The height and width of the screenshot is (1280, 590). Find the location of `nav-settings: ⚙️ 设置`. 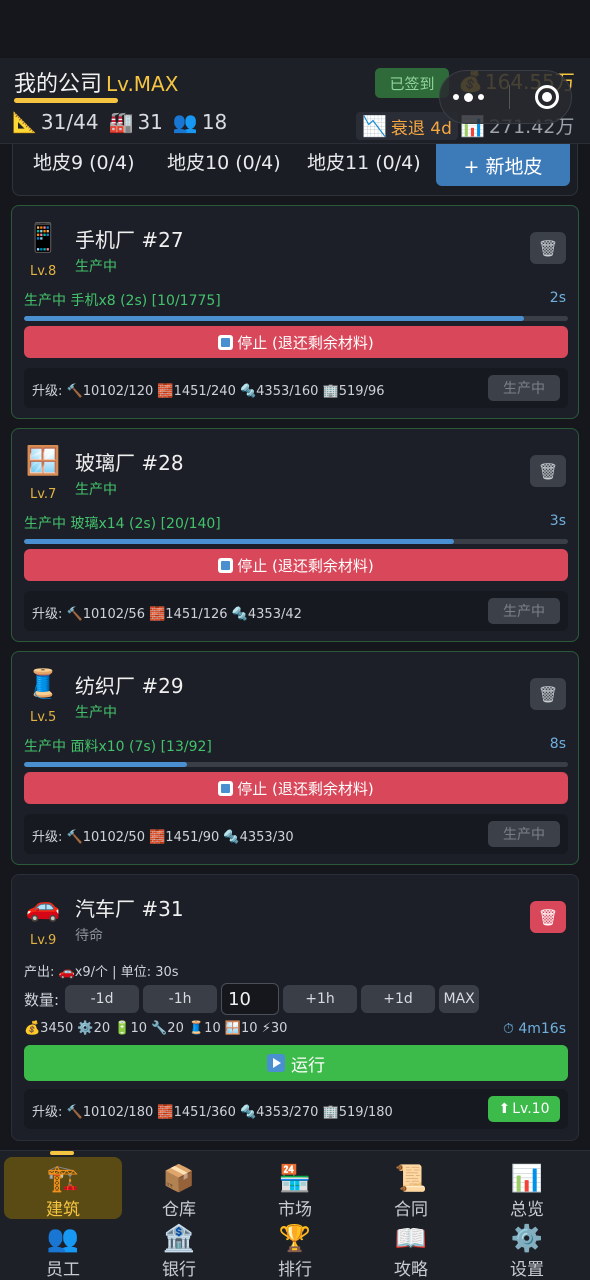

nav-settings: ⚙️ 设置 is located at coordinates (527, 1248).